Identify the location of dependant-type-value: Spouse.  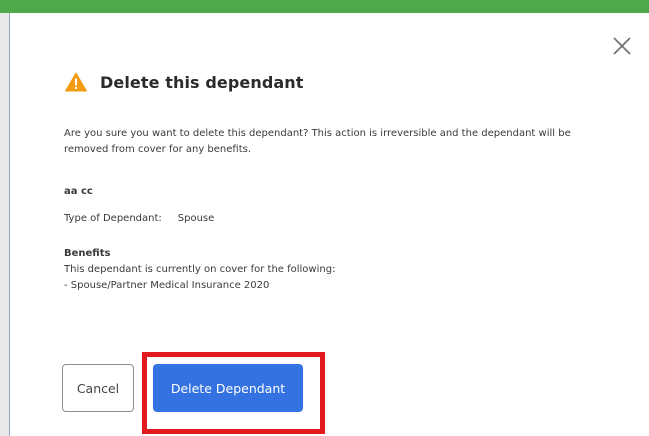
(196, 218).